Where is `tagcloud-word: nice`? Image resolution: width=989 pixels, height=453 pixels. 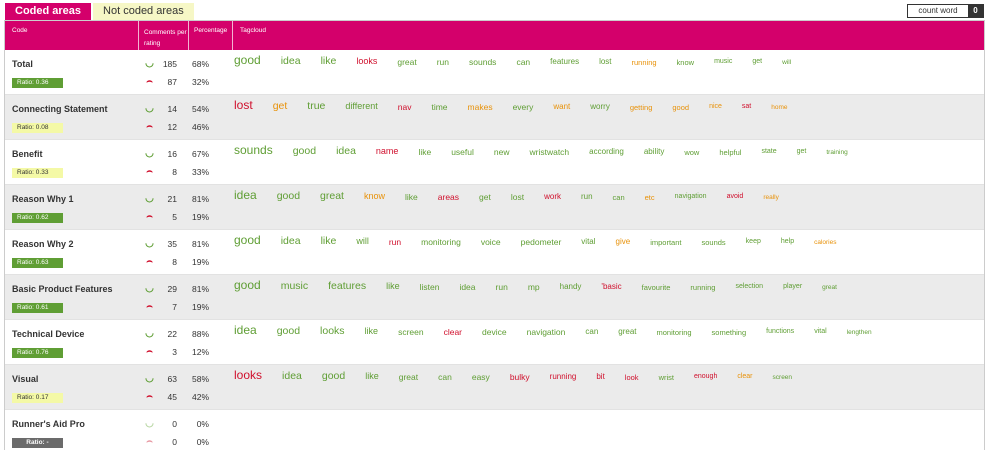 tagcloud-word: nice is located at coordinates (715, 106).